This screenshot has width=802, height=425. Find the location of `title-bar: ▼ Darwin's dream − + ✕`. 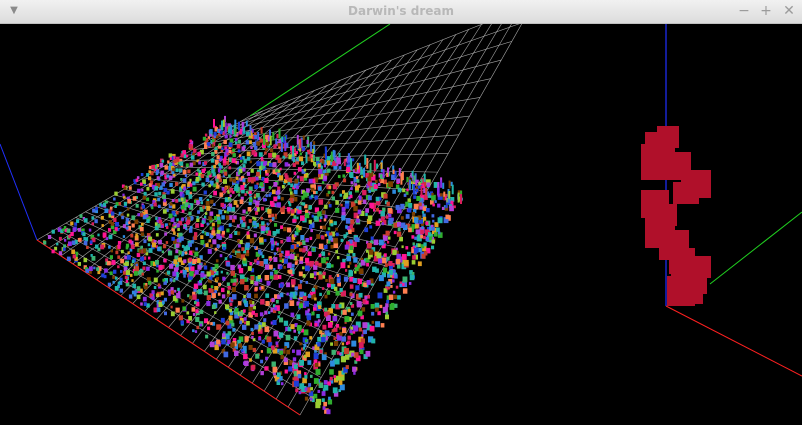

title-bar: ▼ Darwin's dream − + ✕ is located at coordinates (401, 12).